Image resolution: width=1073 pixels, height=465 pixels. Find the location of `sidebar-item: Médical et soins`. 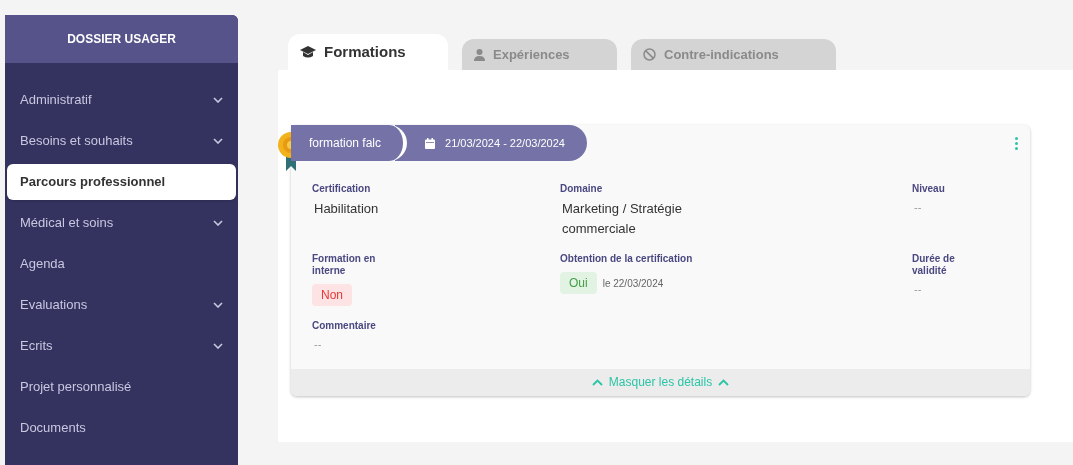

sidebar-item: Médical et soins is located at coordinates (121, 223).